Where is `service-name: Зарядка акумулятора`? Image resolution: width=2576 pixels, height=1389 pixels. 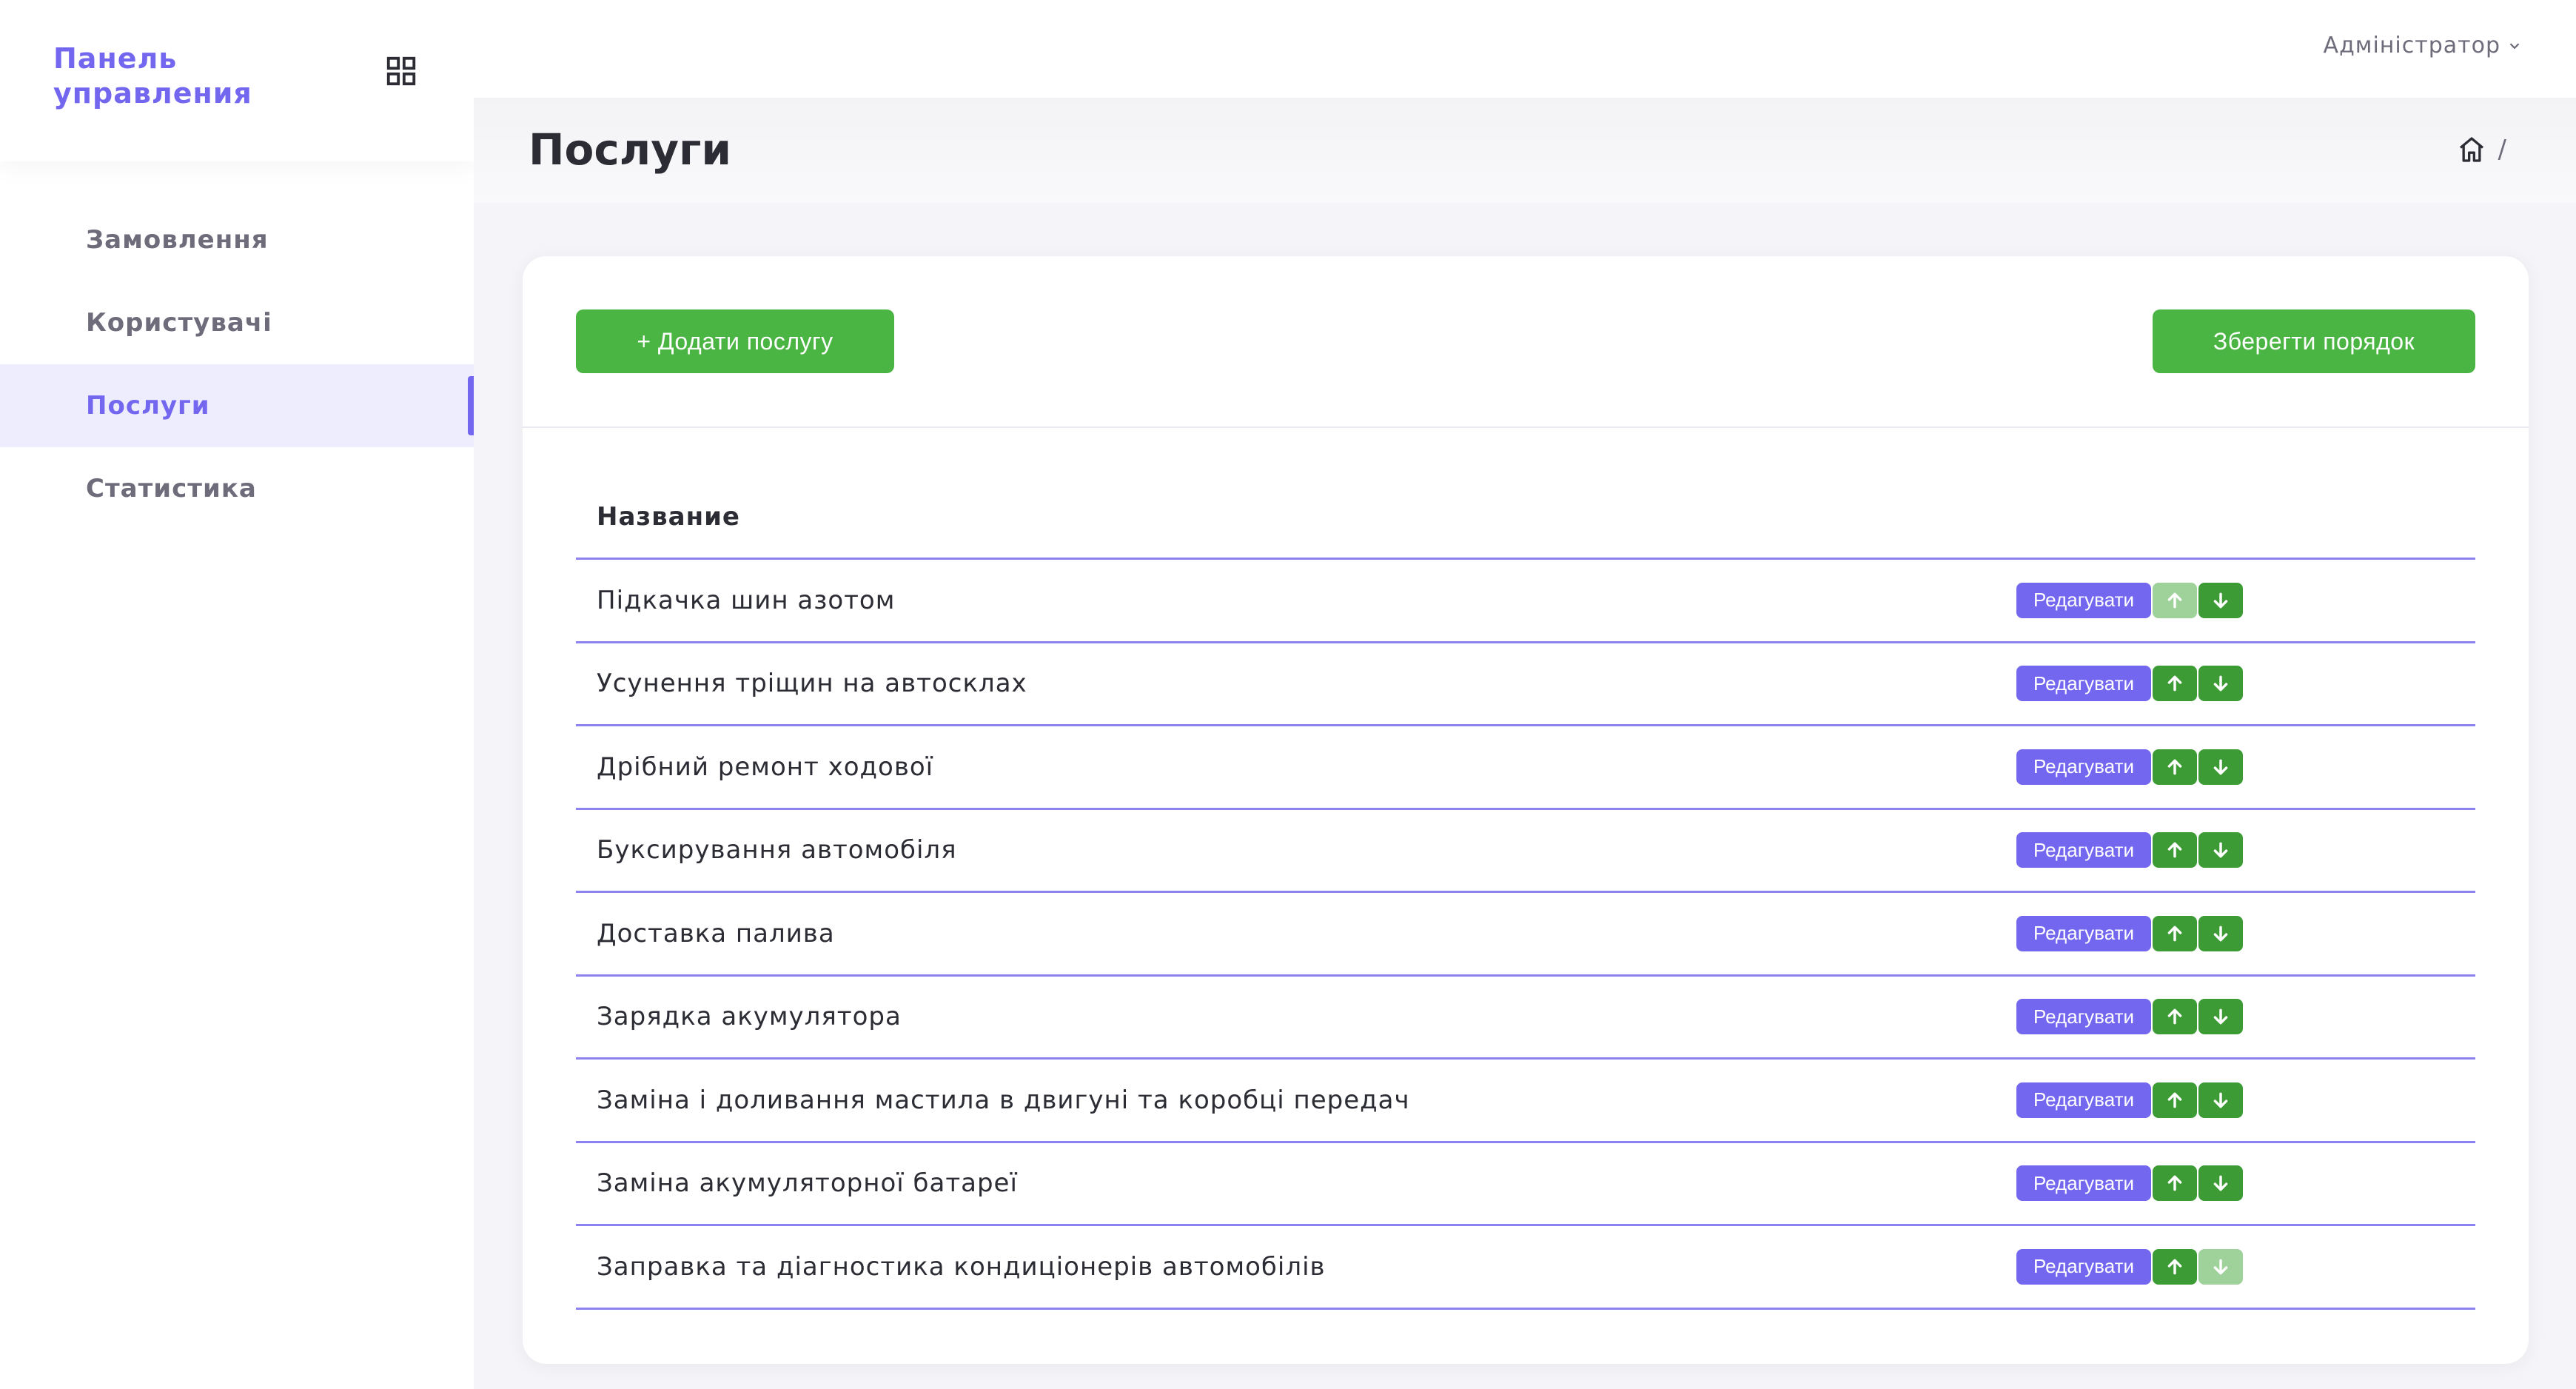 service-name: Зарядка акумулятора is located at coordinates (749, 1017).